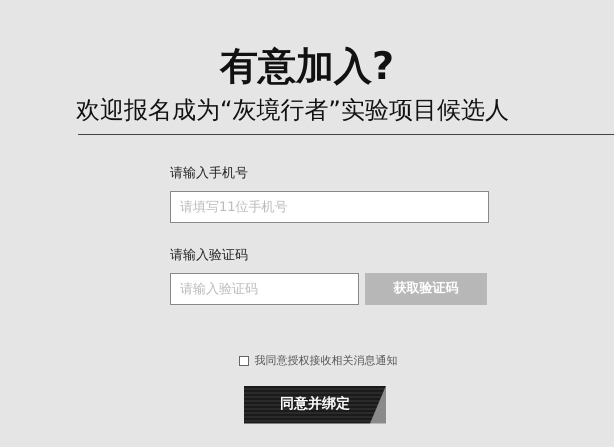 The image size is (614, 447). I want to click on consent-checkbox, so click(243, 361).